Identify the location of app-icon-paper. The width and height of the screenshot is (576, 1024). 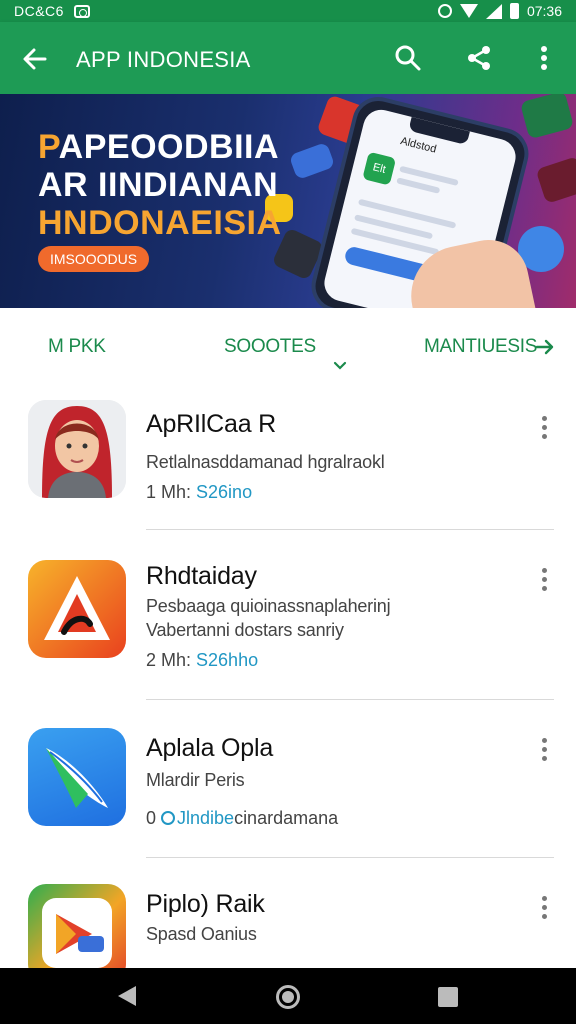
(77, 777).